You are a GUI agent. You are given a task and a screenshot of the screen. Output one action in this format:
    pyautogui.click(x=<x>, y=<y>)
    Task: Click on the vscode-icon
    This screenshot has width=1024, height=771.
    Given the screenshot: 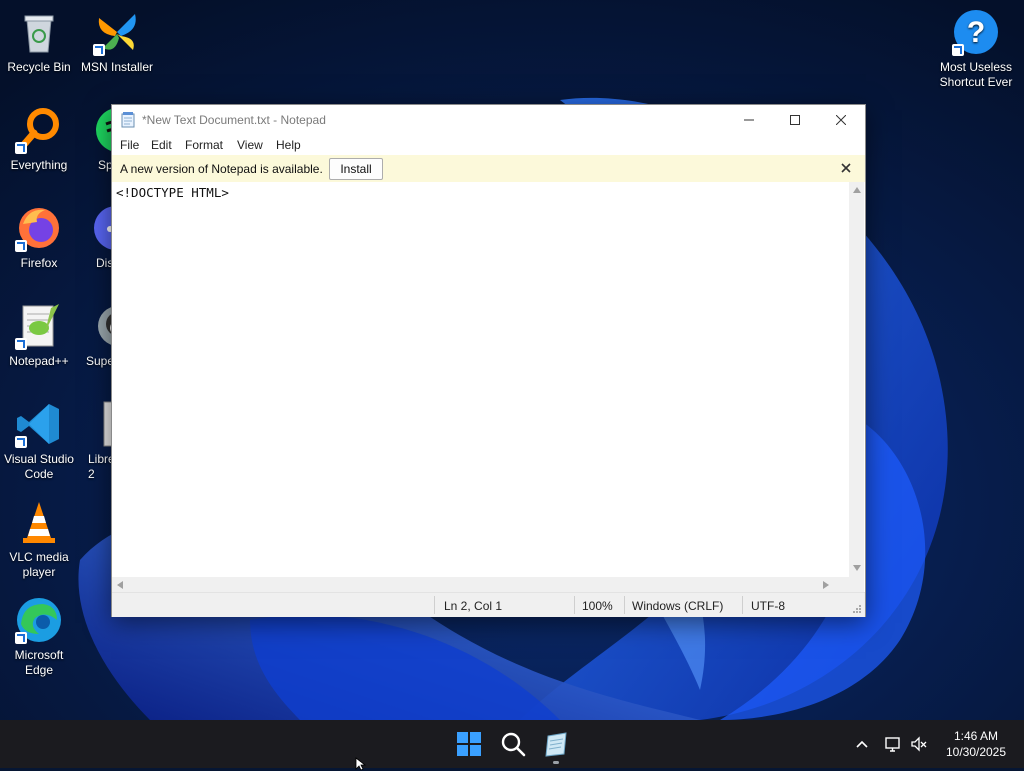 What is the action you would take?
    pyautogui.click(x=39, y=424)
    